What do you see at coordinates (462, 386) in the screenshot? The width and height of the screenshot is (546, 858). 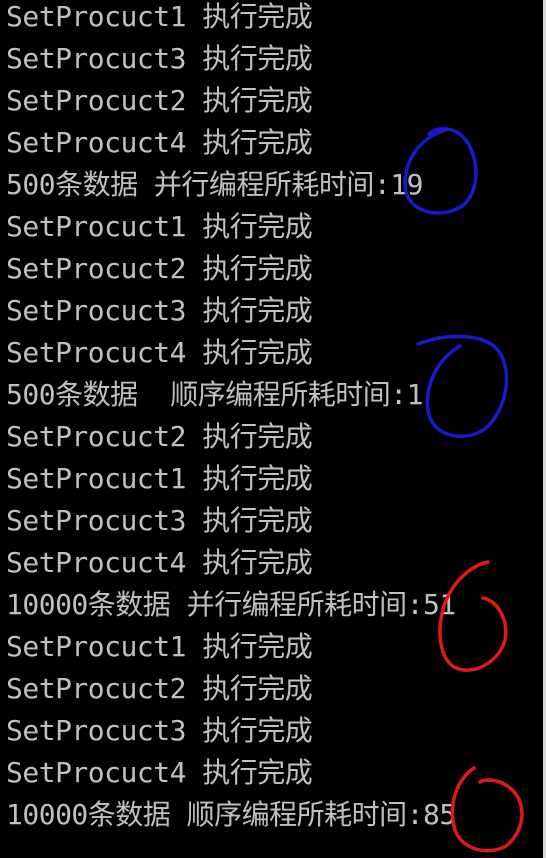 I see `blue-annotation-circle` at bounding box center [462, 386].